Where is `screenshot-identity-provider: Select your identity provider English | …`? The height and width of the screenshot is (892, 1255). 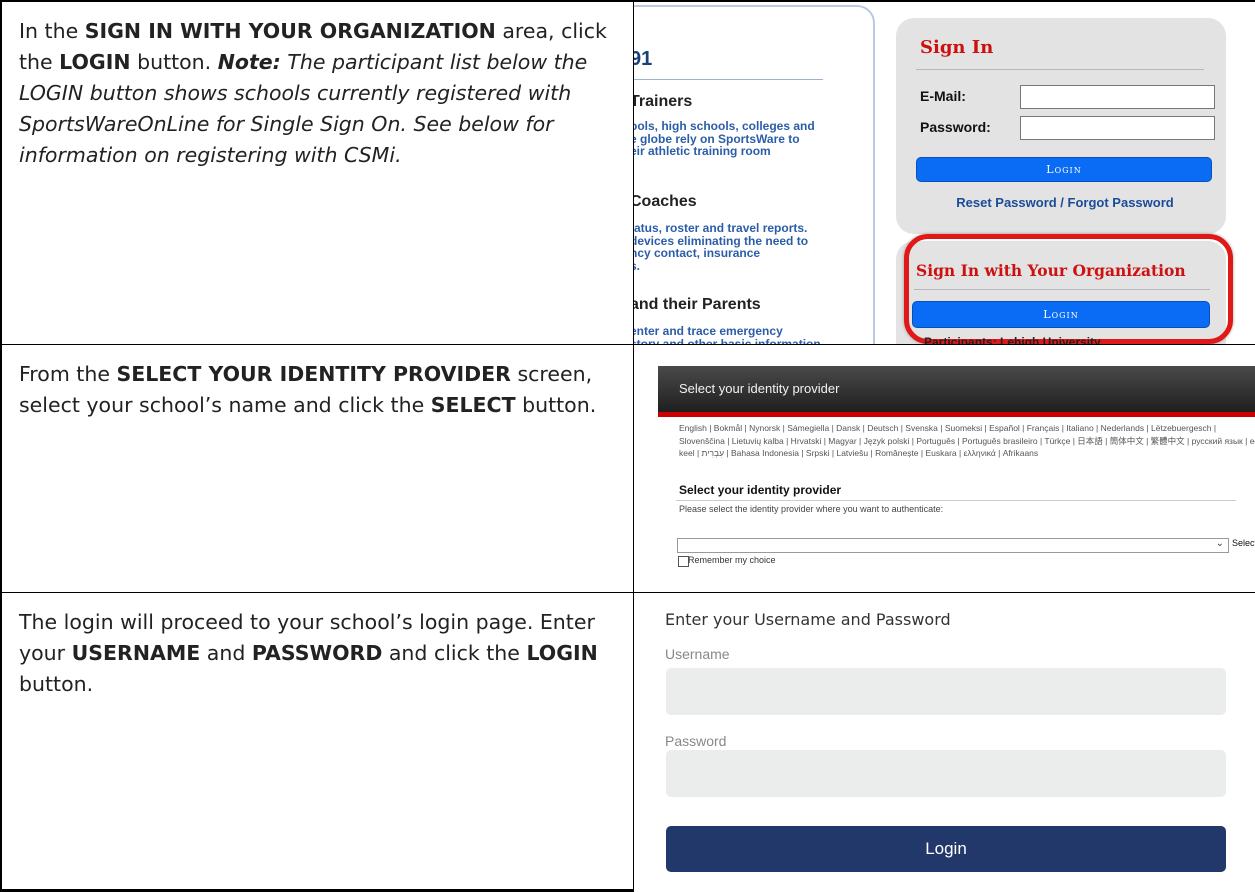
screenshot-identity-provider: Select your identity provider English | … is located at coordinates (956, 469).